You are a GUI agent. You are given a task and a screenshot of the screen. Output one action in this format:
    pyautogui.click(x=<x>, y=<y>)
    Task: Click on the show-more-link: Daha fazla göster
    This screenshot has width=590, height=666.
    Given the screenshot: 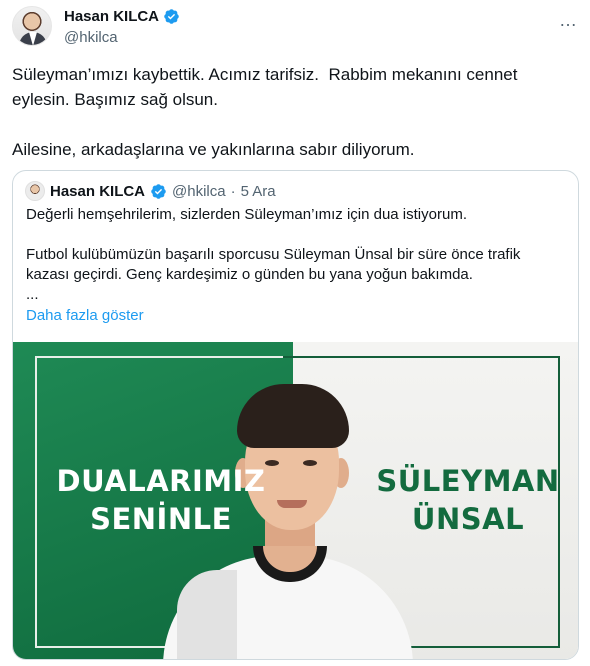 What is the action you would take?
    pyautogui.click(x=85, y=315)
    